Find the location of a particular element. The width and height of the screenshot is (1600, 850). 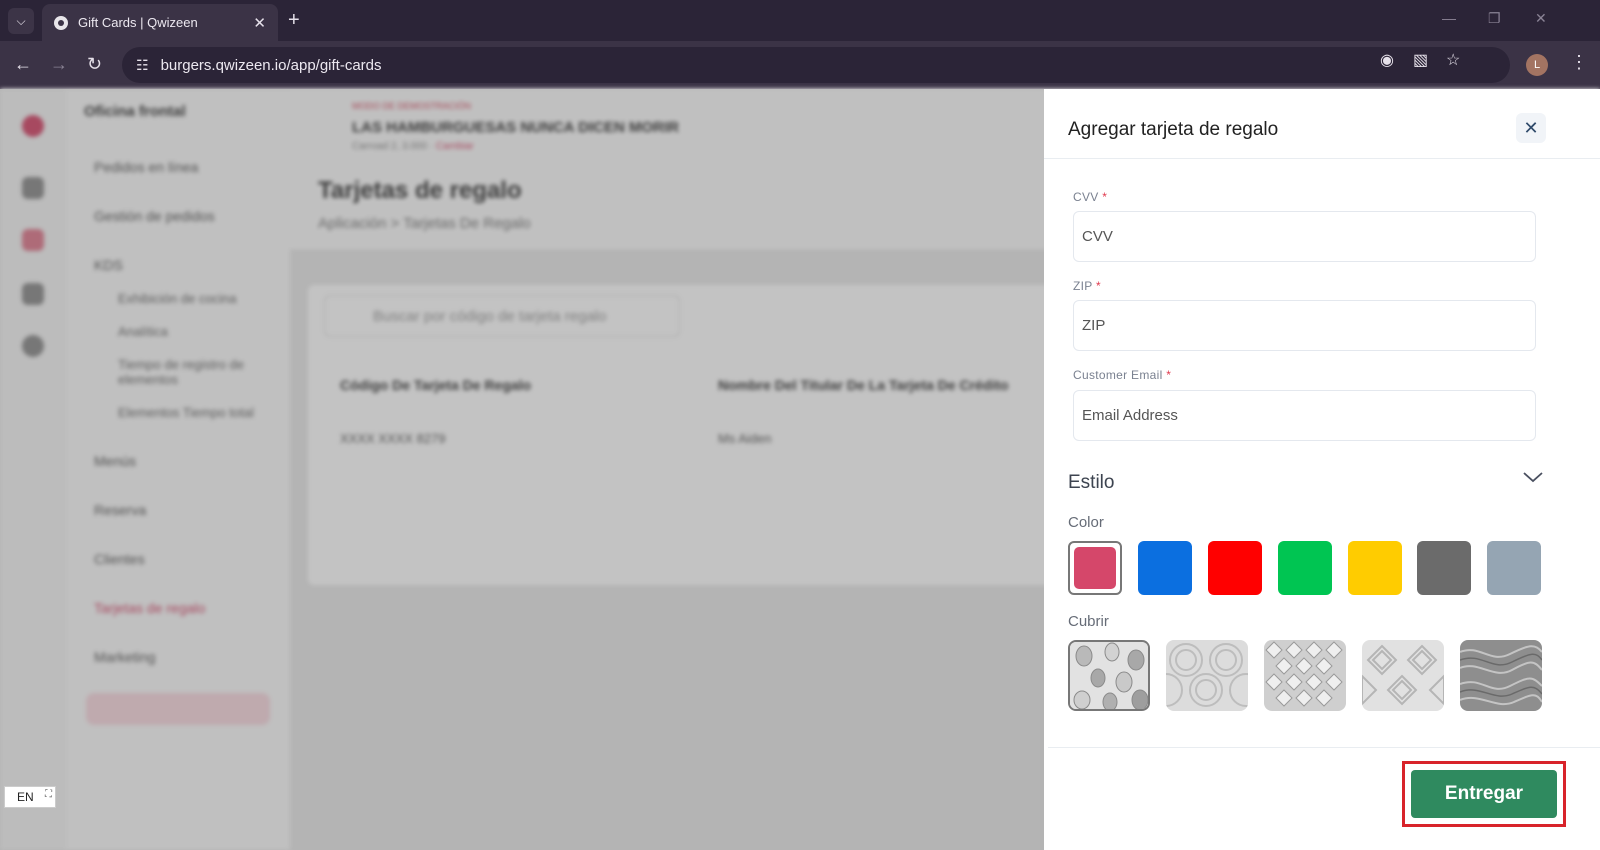

browser-tab-bar: ⌵ Gift Cards | Qwizeen ✕ + — ❐ ✕ is located at coordinates (800, 20).